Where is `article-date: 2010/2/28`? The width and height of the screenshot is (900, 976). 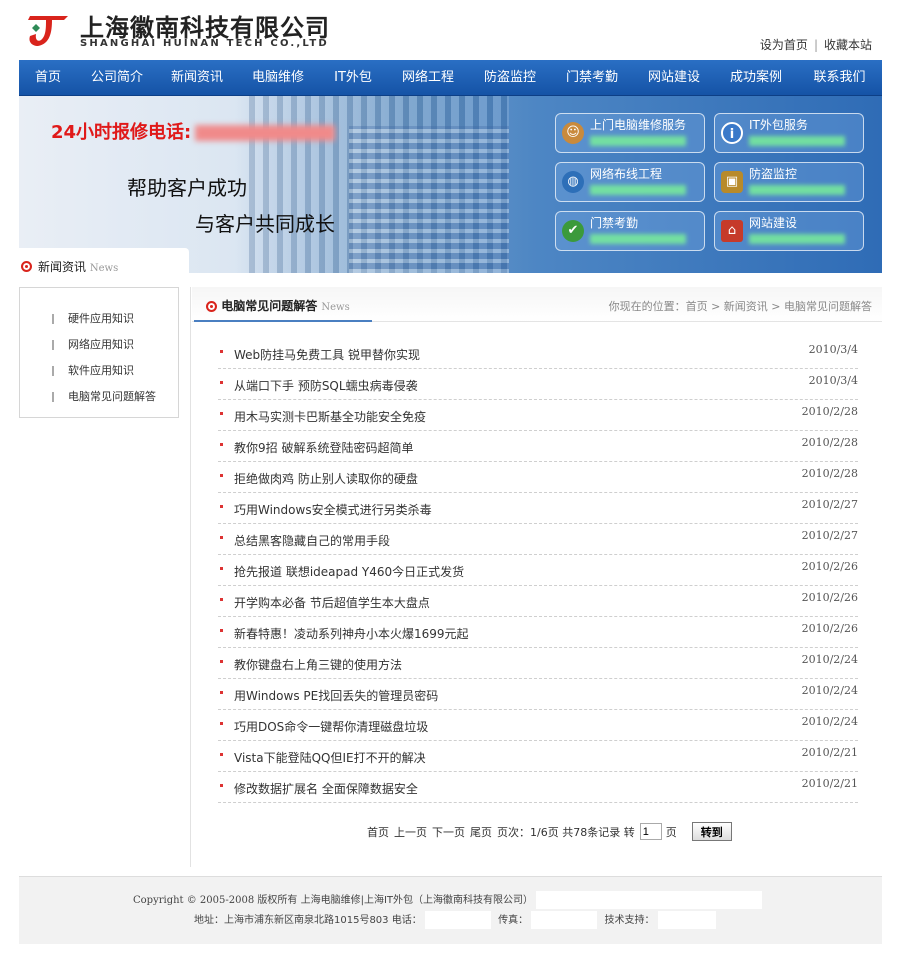 article-date: 2010/2/28 is located at coordinates (829, 411).